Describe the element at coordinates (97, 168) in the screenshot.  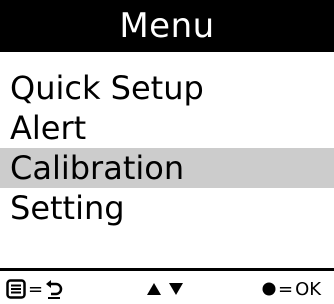
I see `menu-item-label: Calibration` at that location.